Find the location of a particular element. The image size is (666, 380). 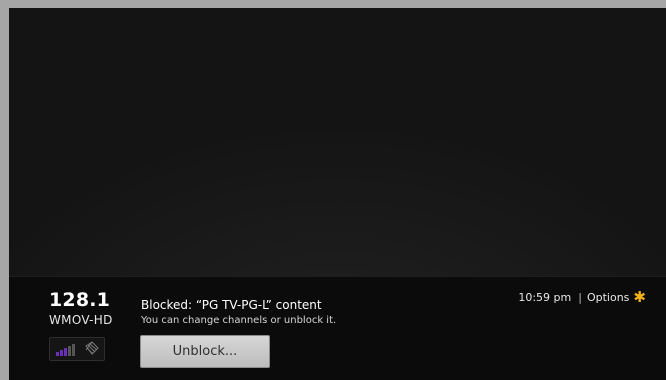

status-area: 10:59 pm | Options ✱ is located at coordinates (582, 297).